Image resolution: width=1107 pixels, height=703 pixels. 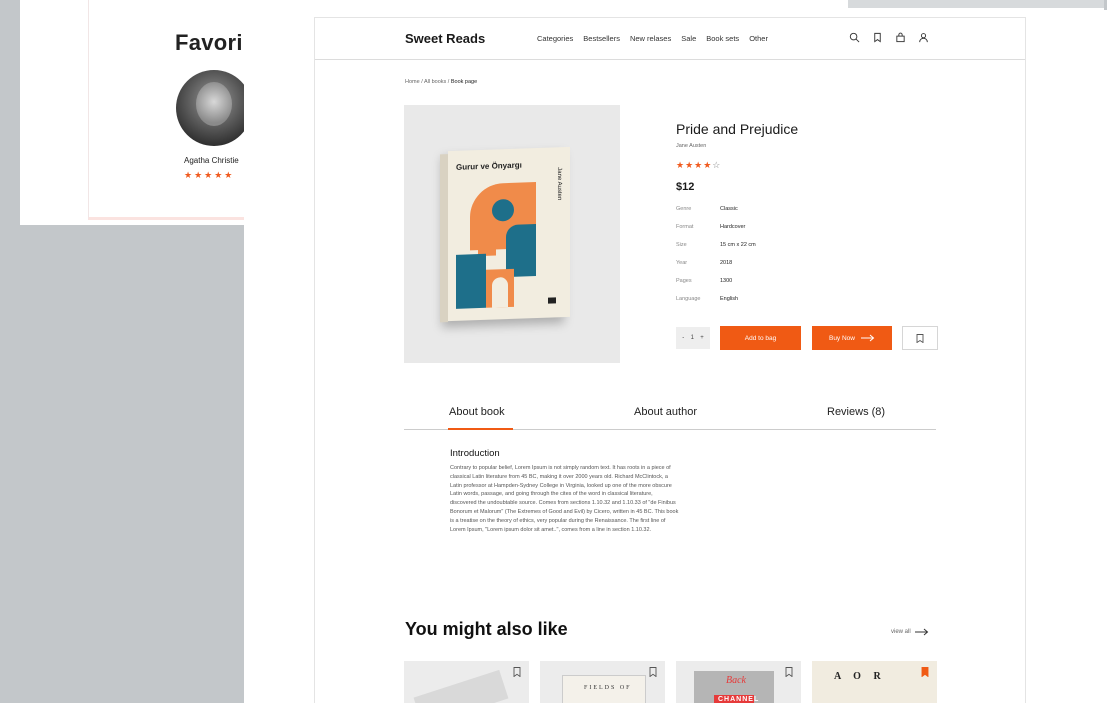 What do you see at coordinates (707, 209) in the screenshot?
I see `spec-row: Genre Classic` at bounding box center [707, 209].